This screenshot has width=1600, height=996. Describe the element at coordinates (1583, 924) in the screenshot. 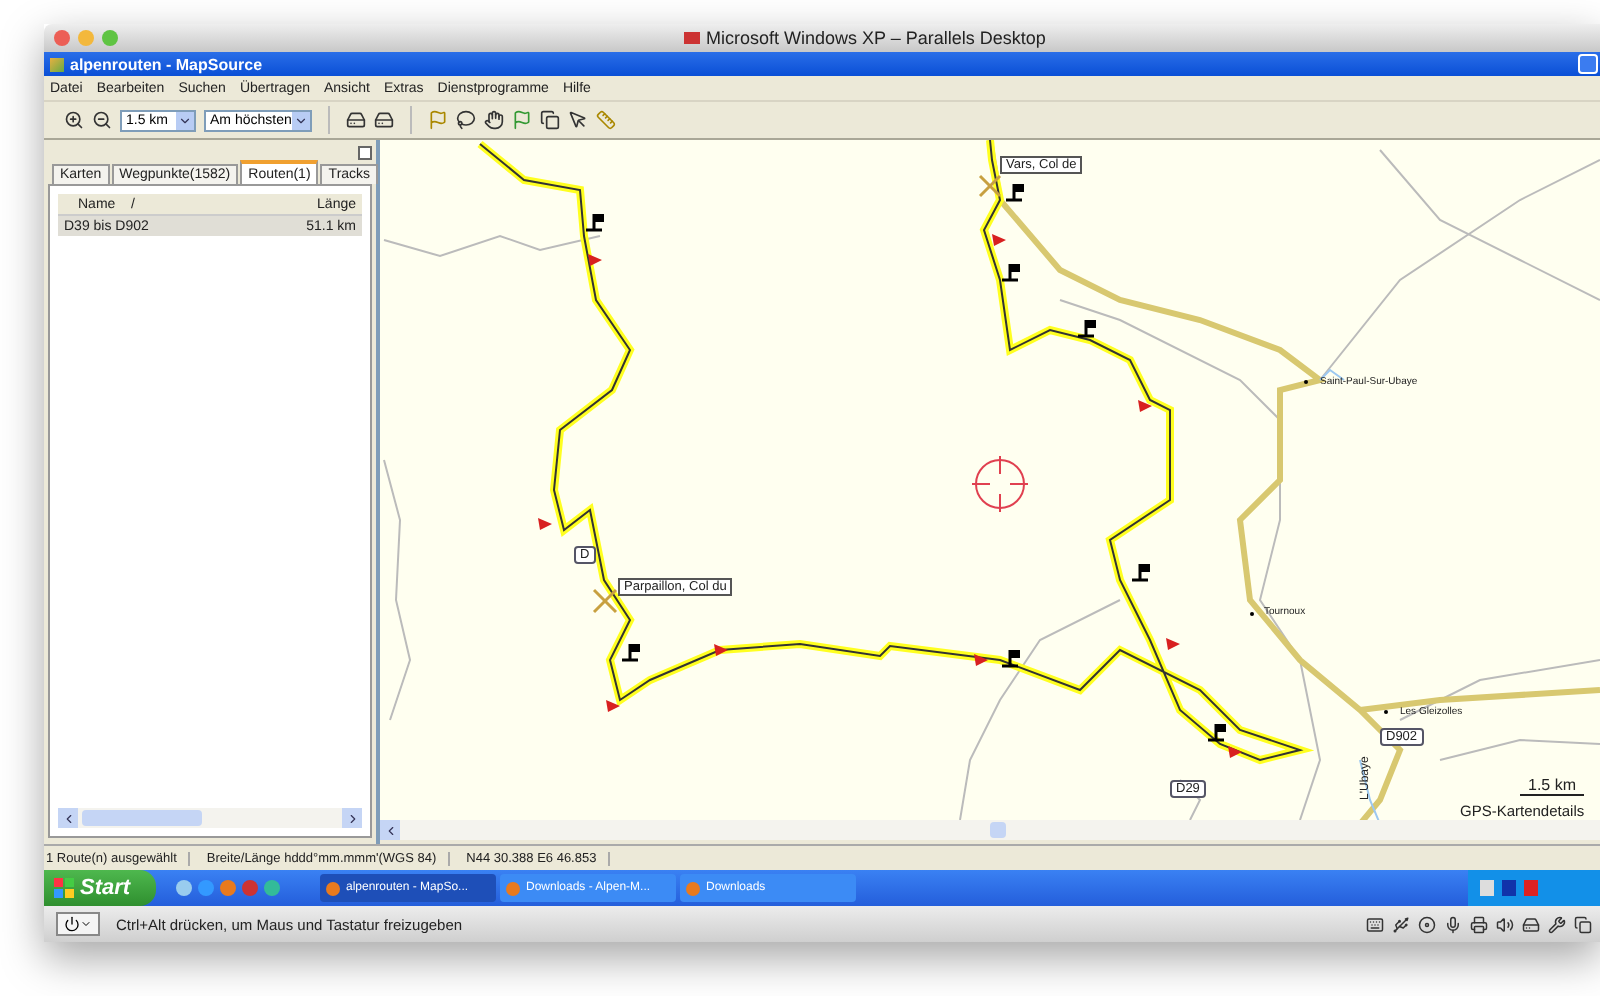

I see `window-icon` at that location.